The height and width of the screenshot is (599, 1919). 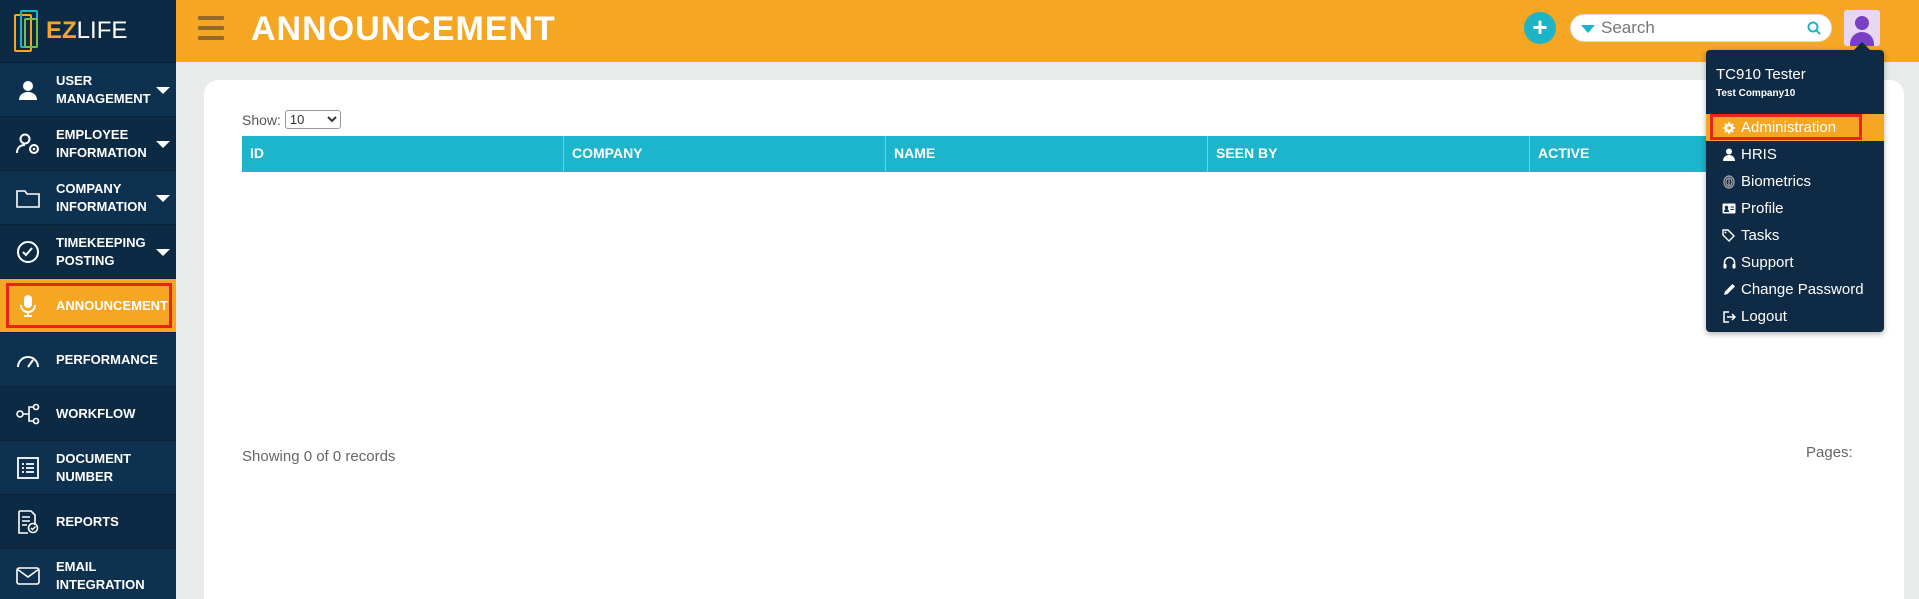 What do you see at coordinates (1776, 181) in the screenshot?
I see `menu-item-label: Biometrics` at bounding box center [1776, 181].